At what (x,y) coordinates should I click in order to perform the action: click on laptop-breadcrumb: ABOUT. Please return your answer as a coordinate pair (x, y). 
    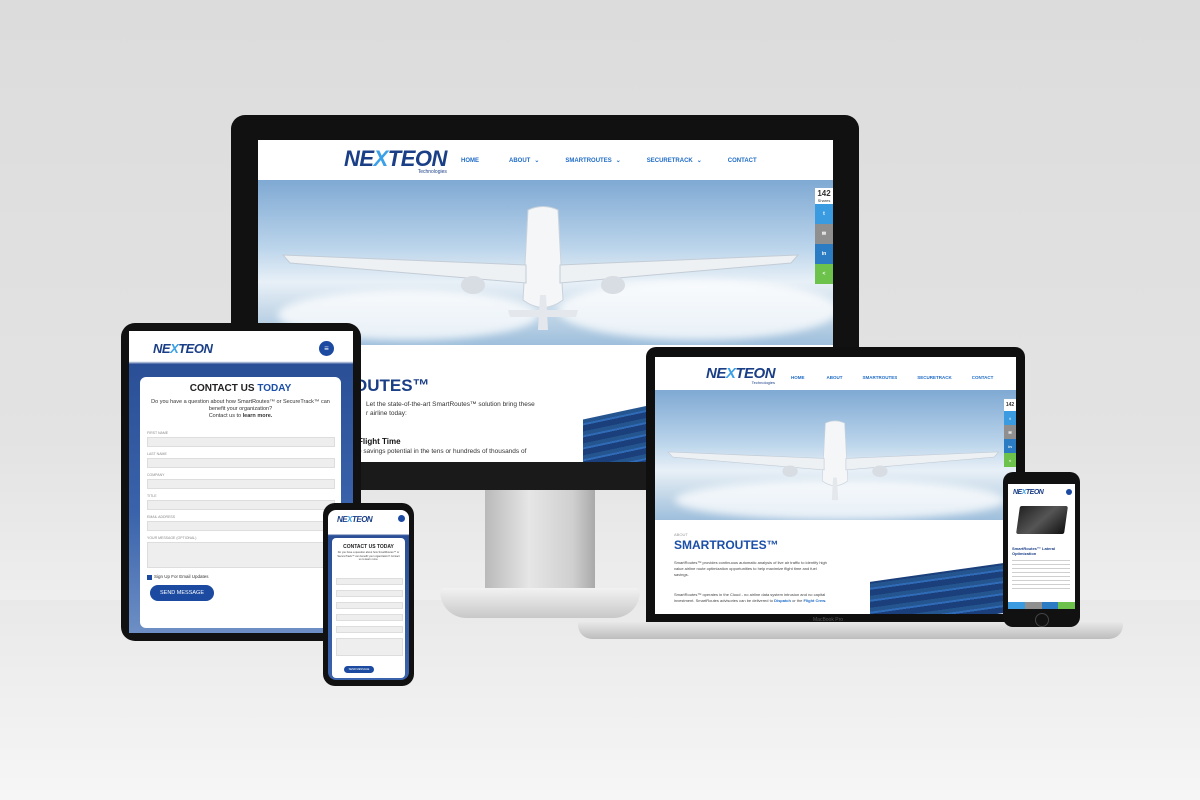
    Looking at the image, I should click on (681, 534).